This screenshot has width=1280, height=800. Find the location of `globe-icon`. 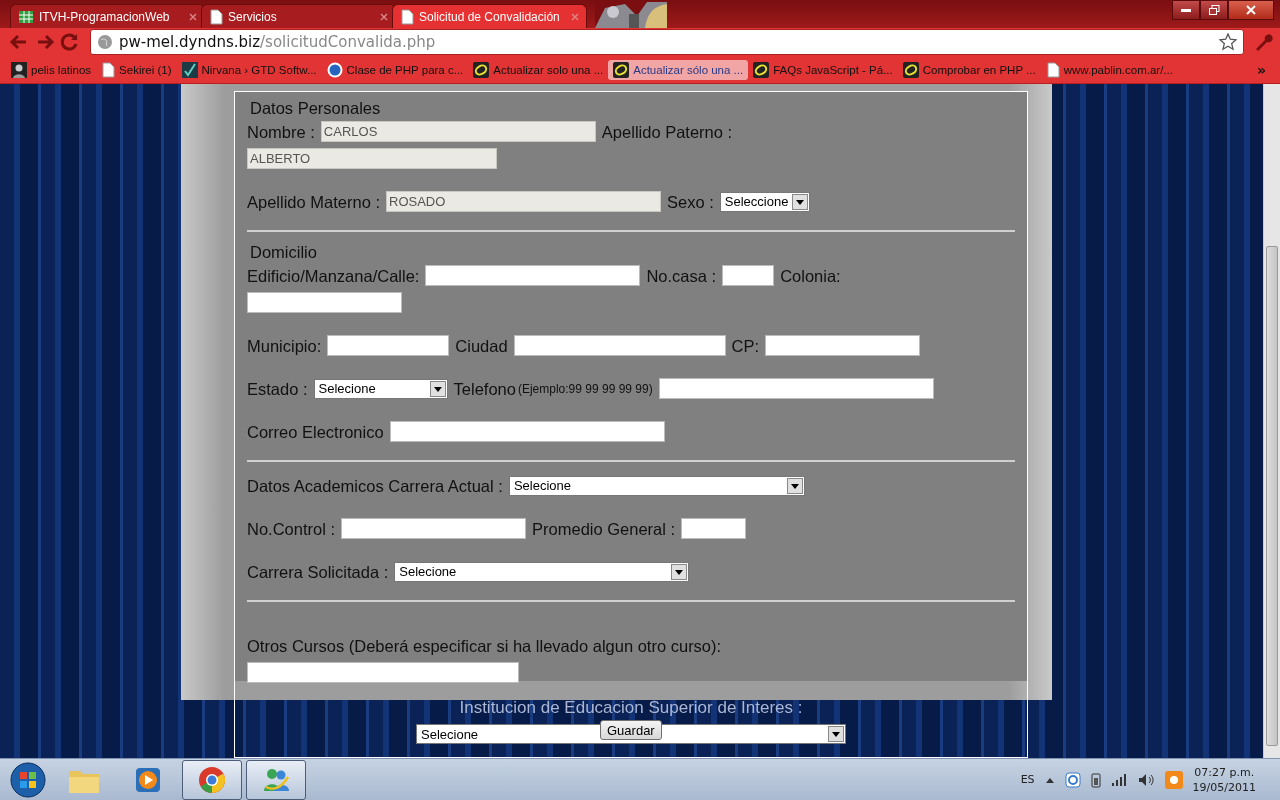

globe-icon is located at coordinates (105, 42).